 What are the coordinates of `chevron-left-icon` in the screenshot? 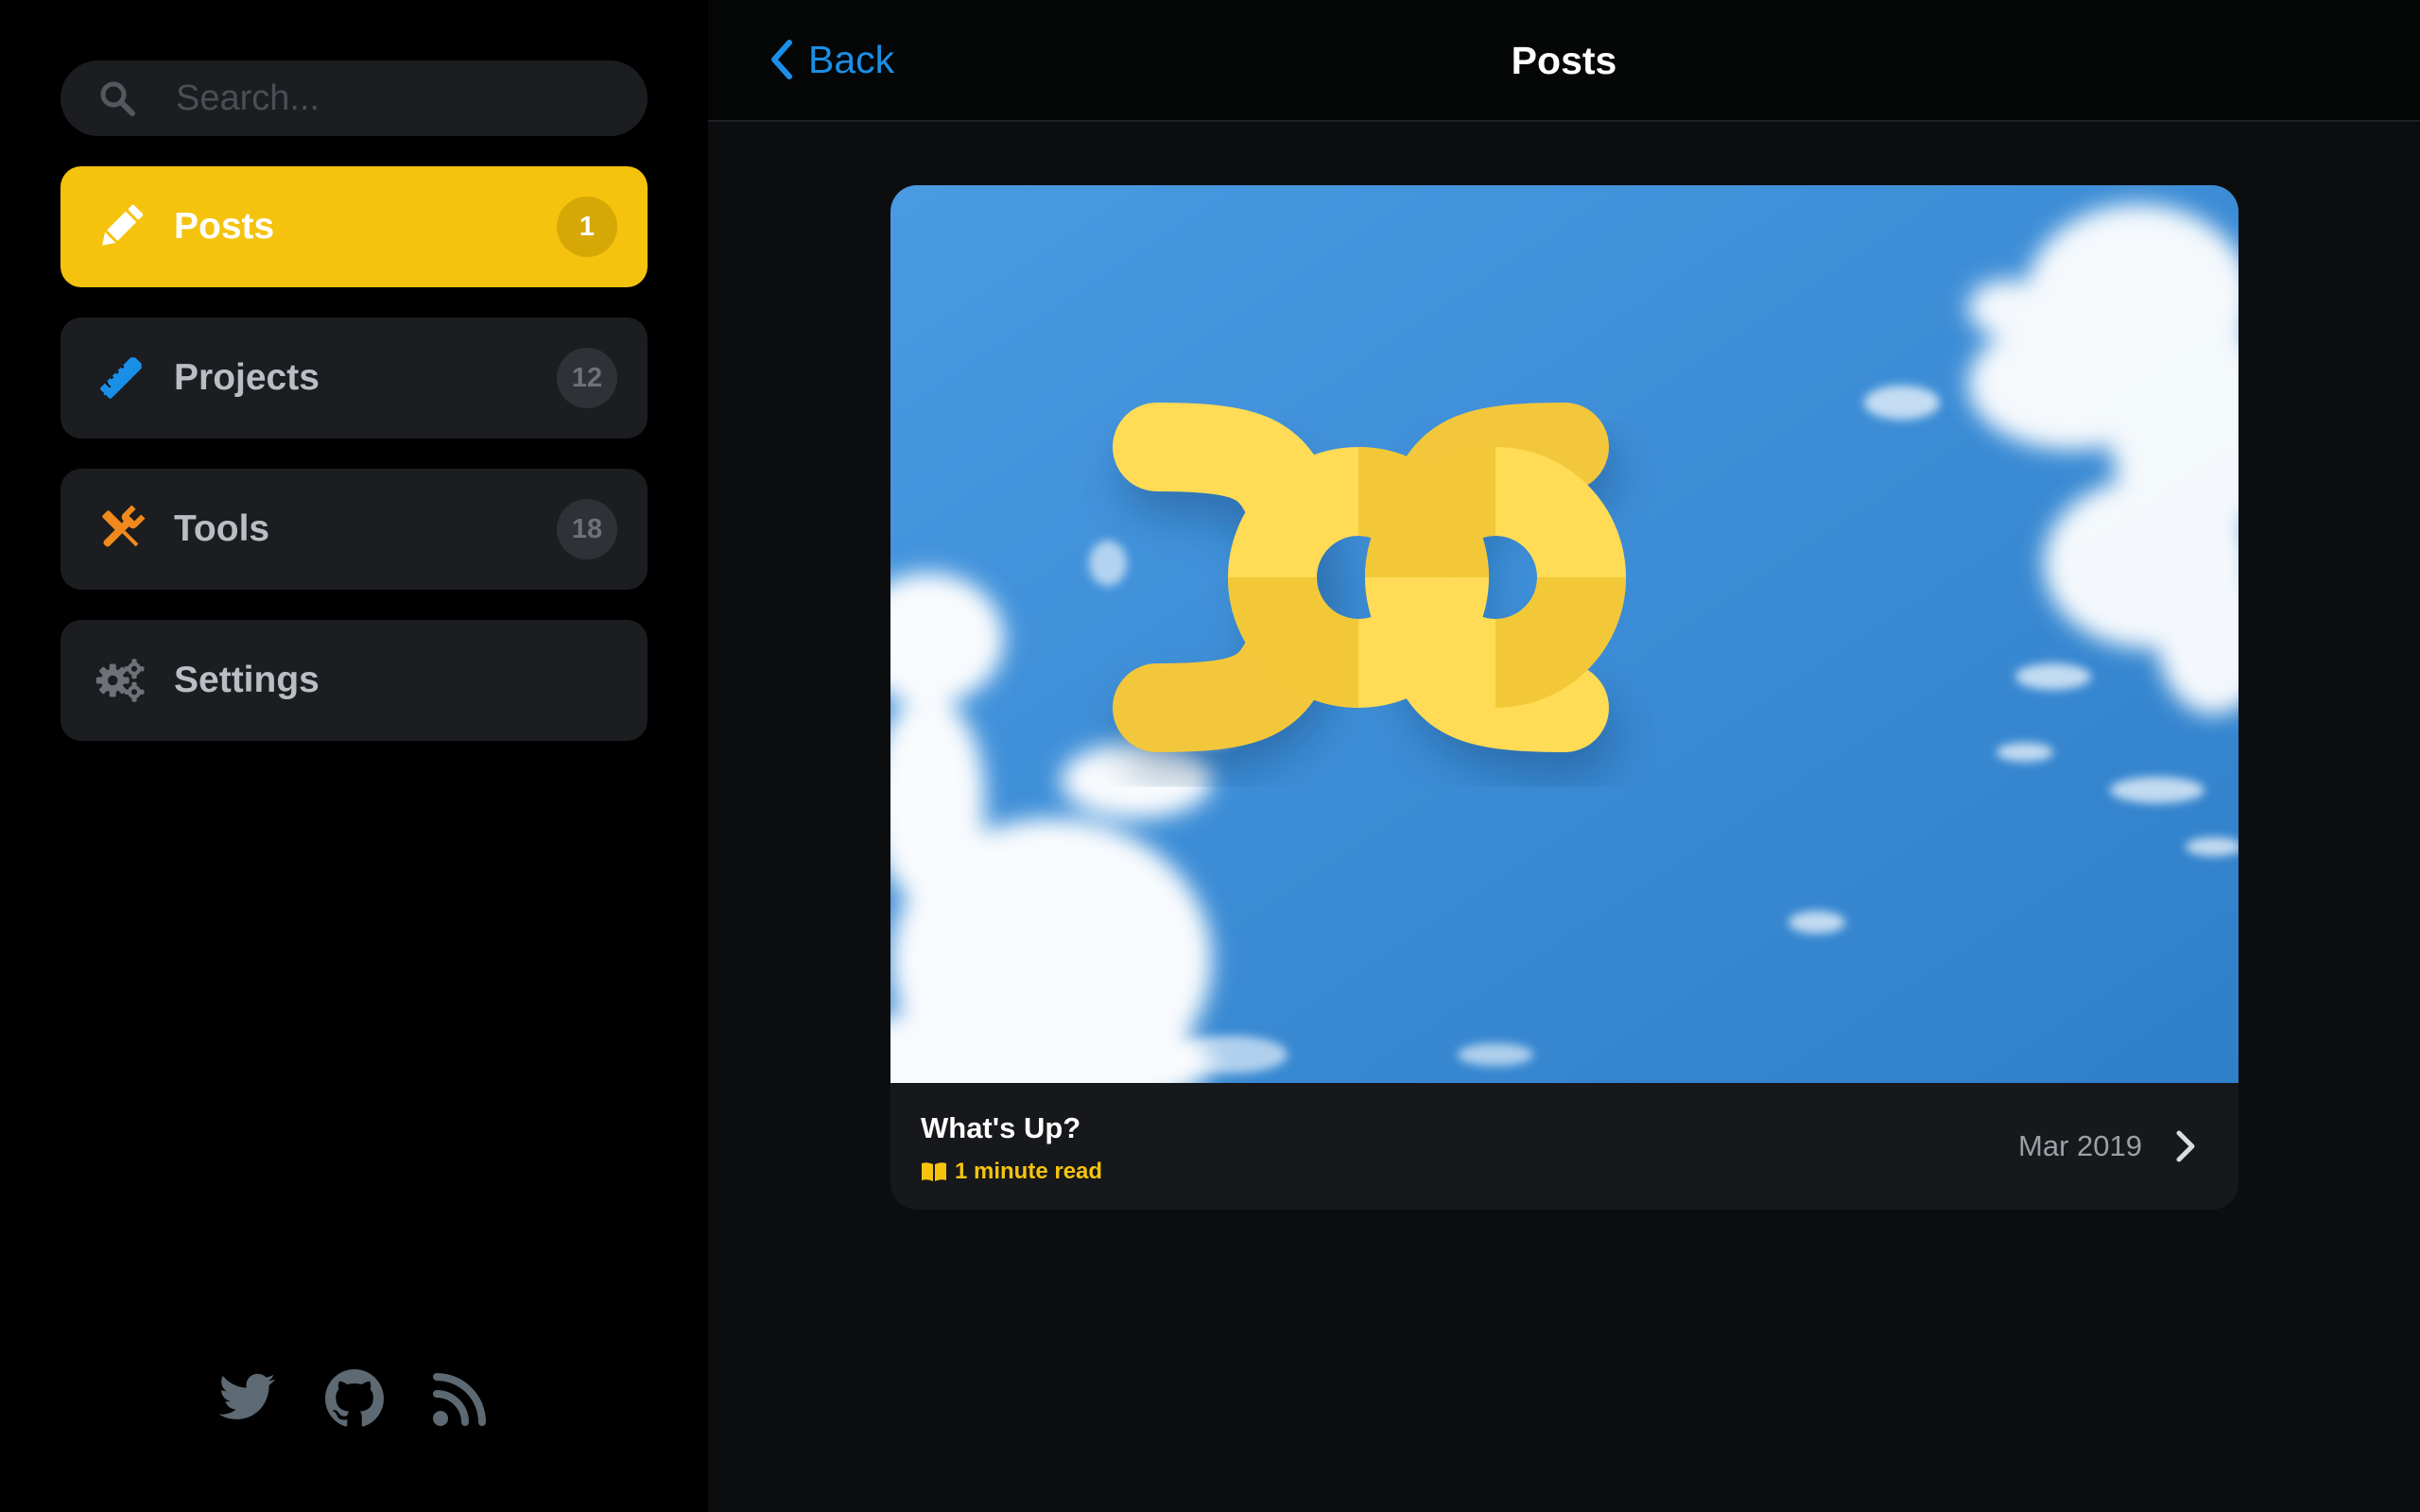 It's located at (781, 59).